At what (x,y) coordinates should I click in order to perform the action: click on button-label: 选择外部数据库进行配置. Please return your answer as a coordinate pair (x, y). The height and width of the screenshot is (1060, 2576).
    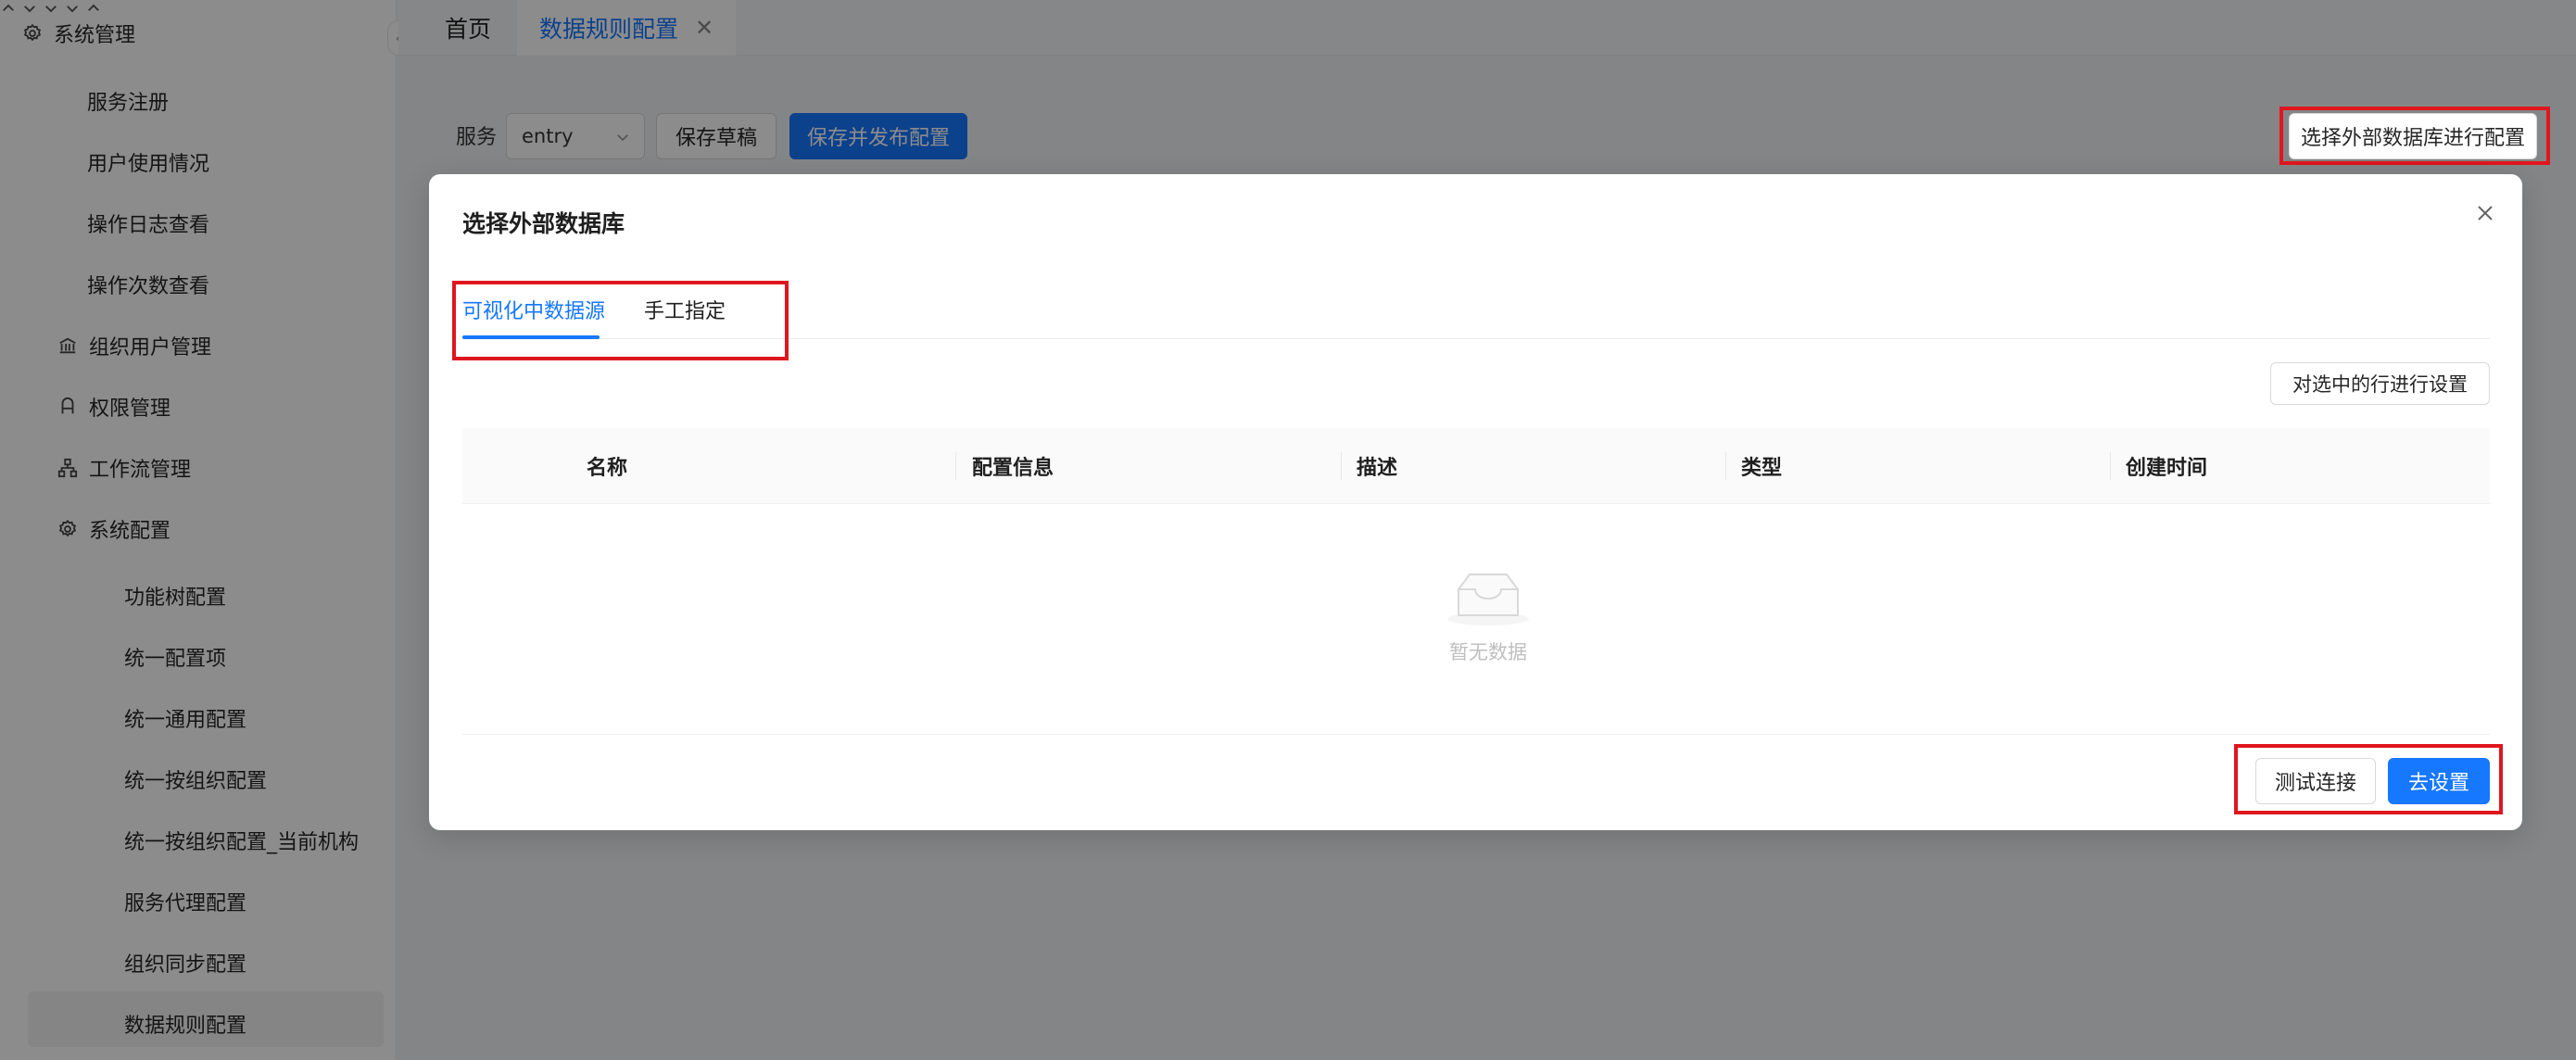
    Looking at the image, I should click on (2413, 138).